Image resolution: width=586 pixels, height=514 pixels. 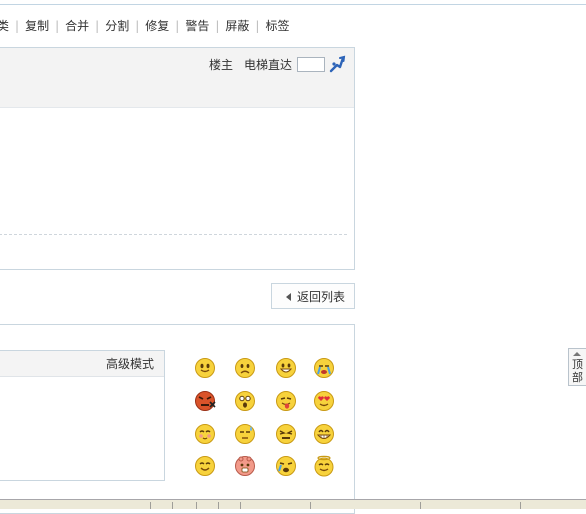 I want to click on love-icon, so click(x=324, y=401).